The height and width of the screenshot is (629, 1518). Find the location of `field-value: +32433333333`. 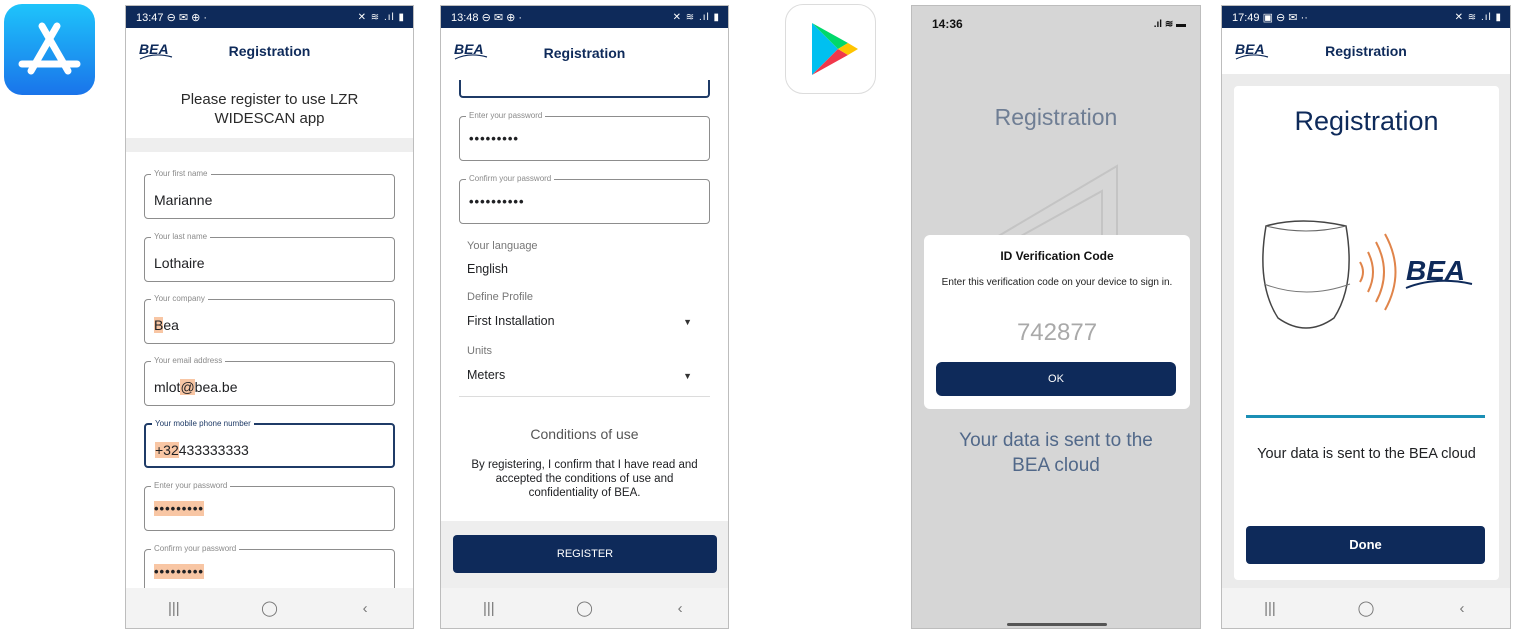

field-value: +32433333333 is located at coordinates (202, 450).